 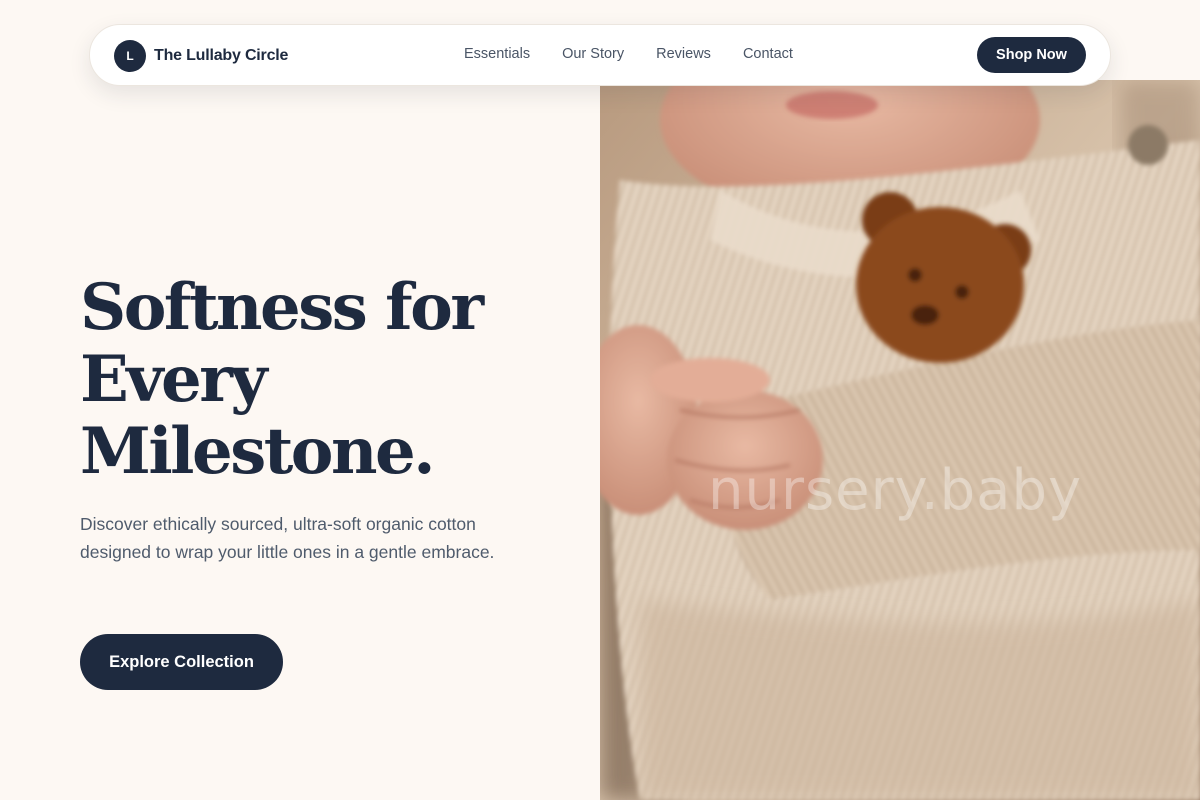 What do you see at coordinates (497, 54) in the screenshot?
I see `nav-link-essentials: Essentials` at bounding box center [497, 54].